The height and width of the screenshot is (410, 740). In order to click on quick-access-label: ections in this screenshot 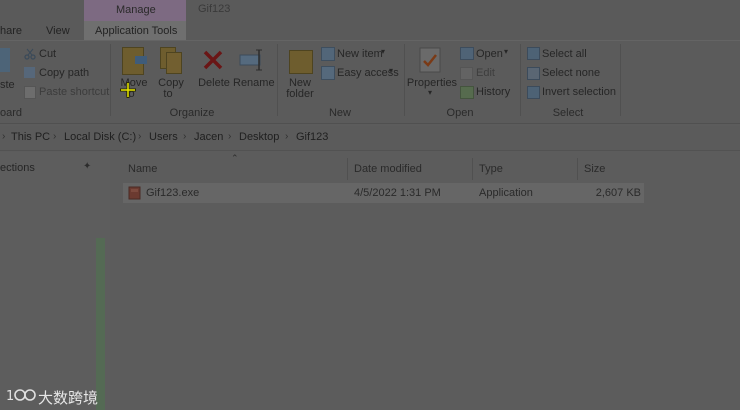, I will do `click(17, 168)`.